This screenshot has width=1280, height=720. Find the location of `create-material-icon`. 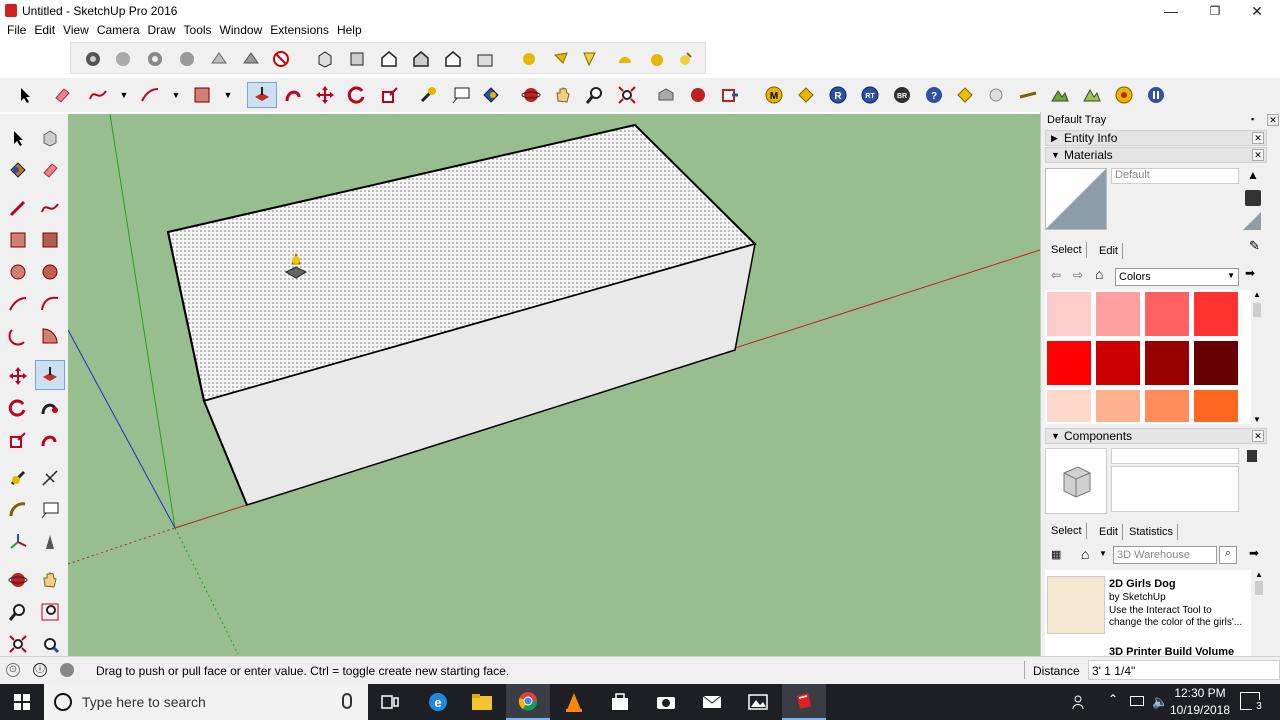

create-material-icon is located at coordinates (1253, 198).